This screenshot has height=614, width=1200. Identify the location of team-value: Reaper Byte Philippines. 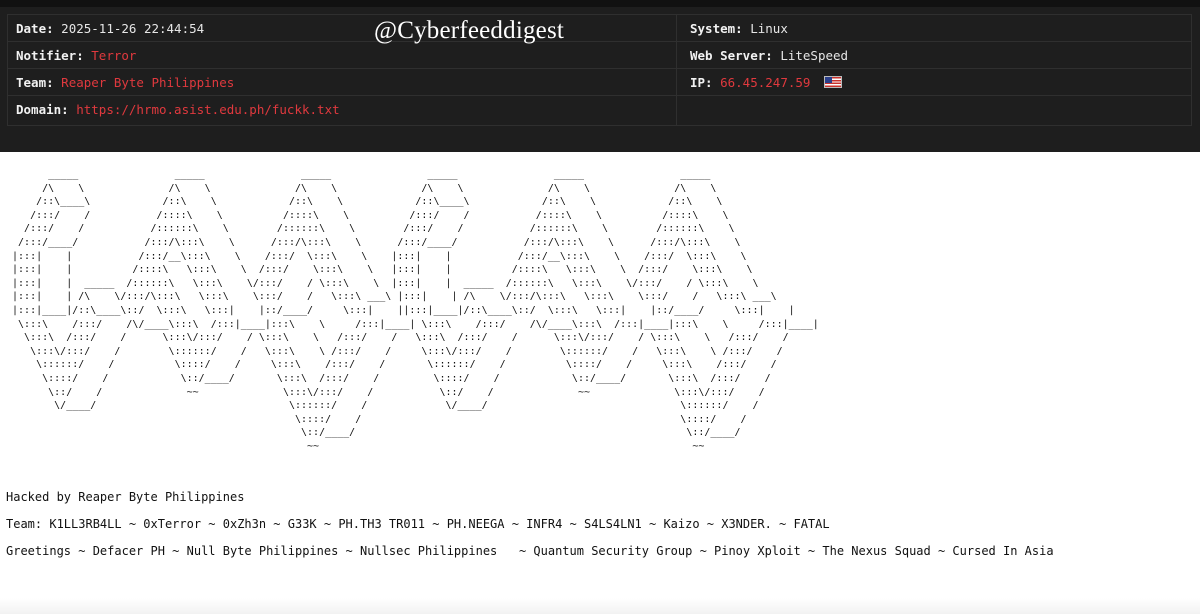
(147, 82).